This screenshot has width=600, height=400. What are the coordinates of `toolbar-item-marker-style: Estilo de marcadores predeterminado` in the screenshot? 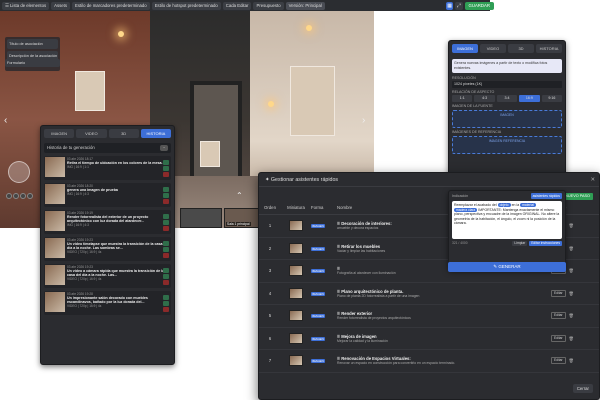 It's located at (111, 5).